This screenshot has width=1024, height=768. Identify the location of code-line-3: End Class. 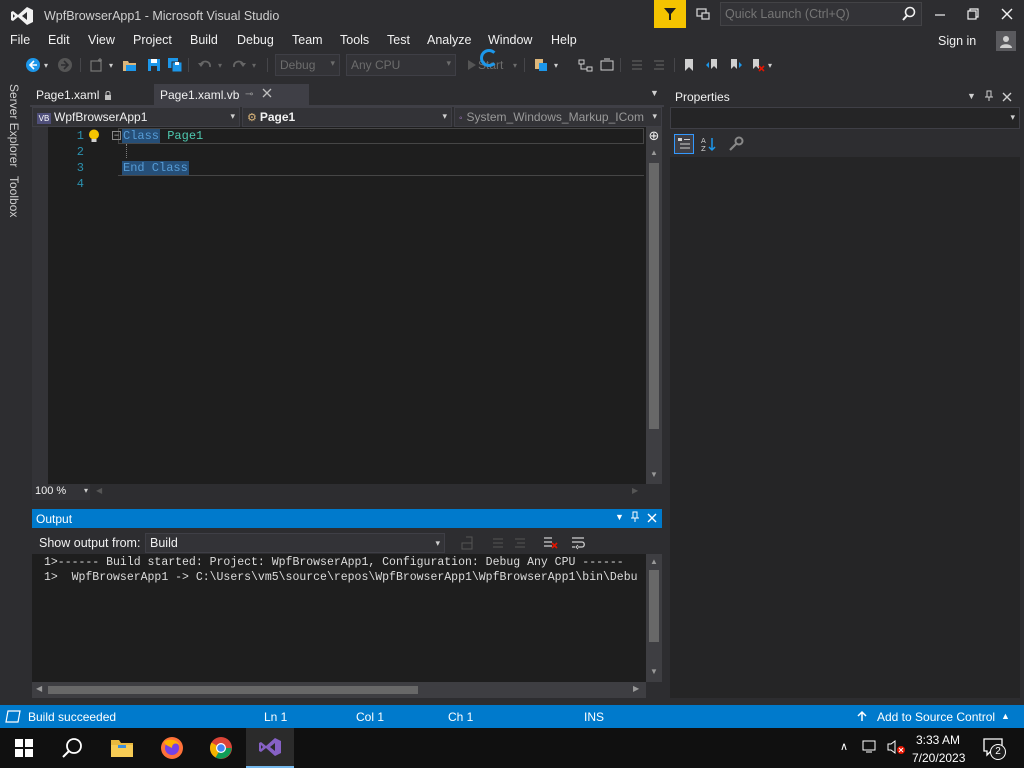
(155, 168).